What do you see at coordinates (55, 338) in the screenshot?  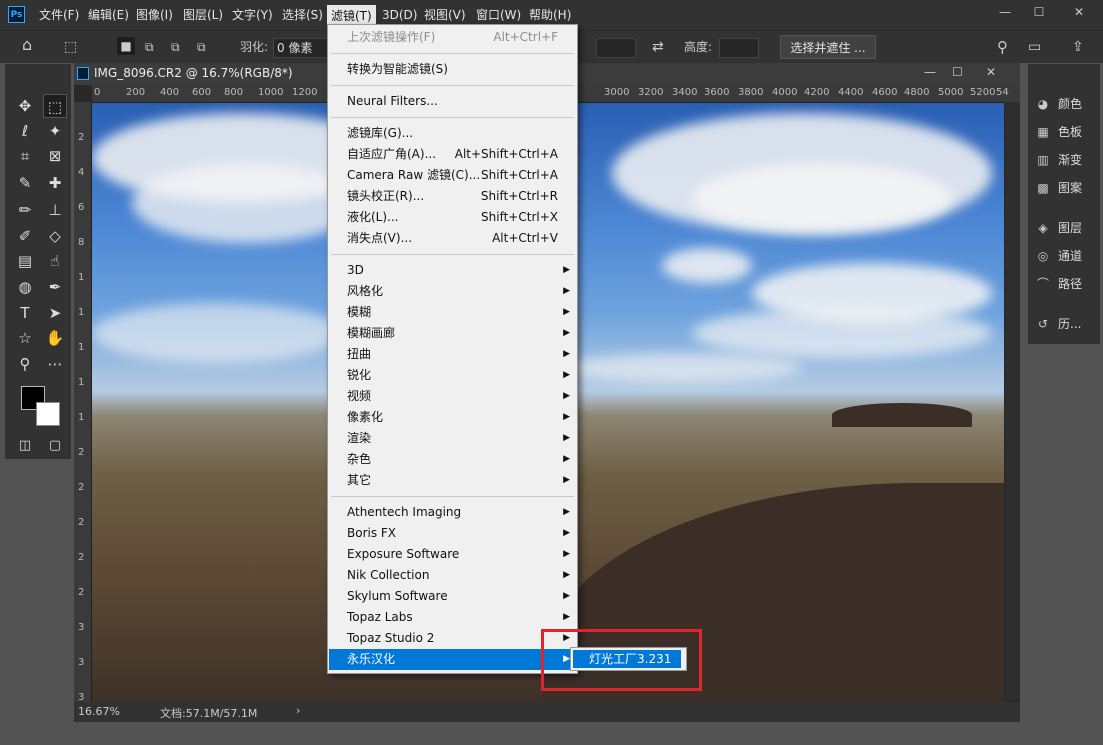 I see `hand-tool-icon: ✋` at bounding box center [55, 338].